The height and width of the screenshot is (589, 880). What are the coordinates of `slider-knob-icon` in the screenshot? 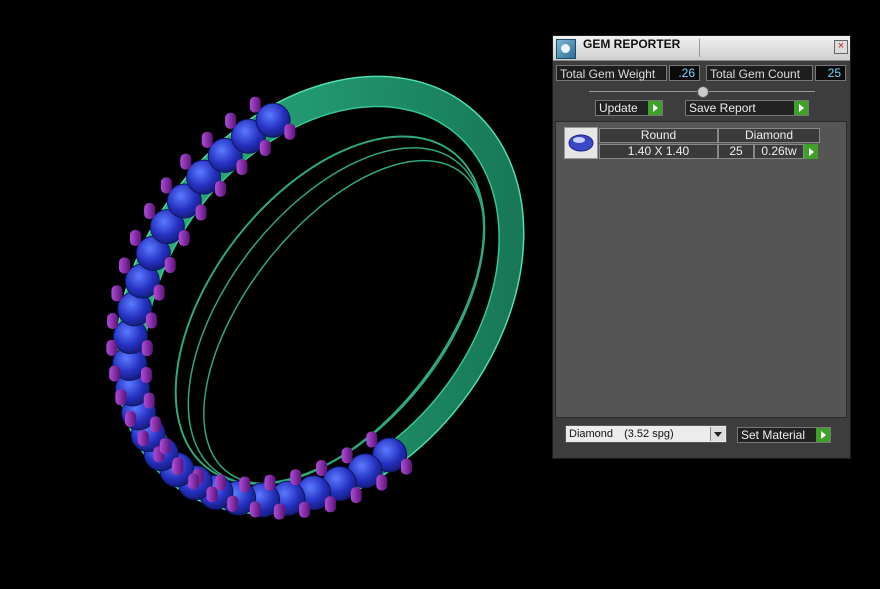 It's located at (703, 92).